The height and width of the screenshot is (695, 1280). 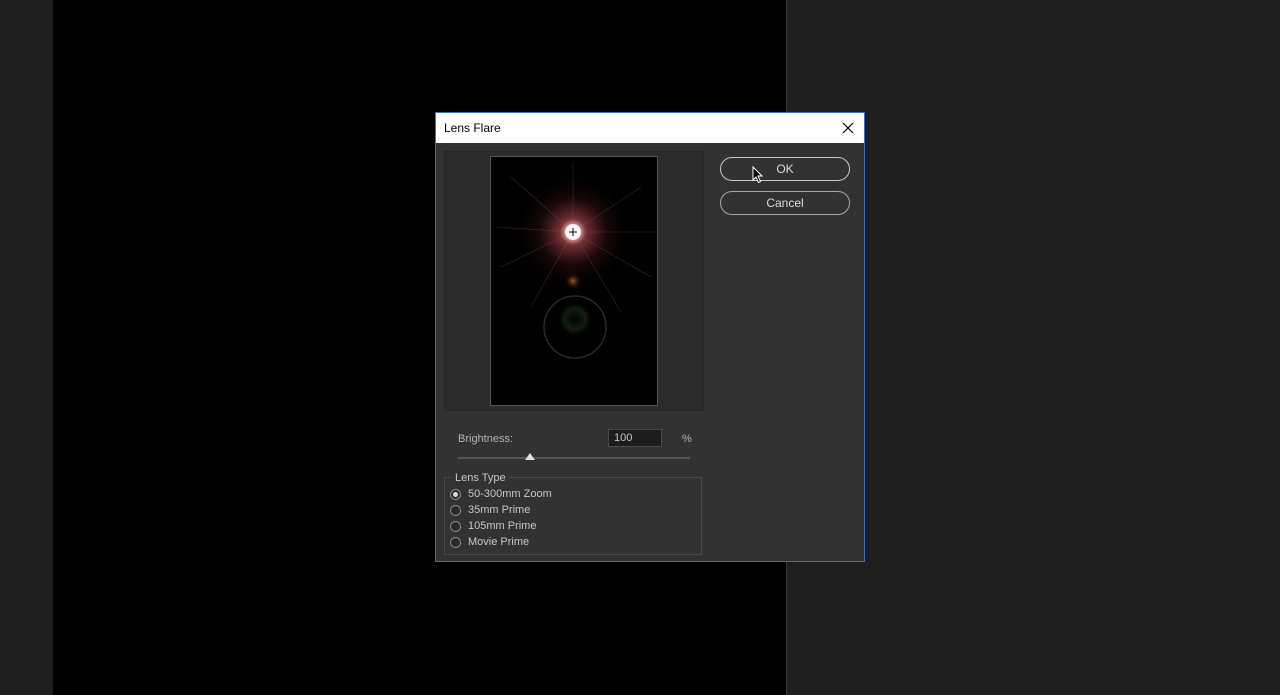 I want to click on ok-button: OK, so click(x=785, y=169).